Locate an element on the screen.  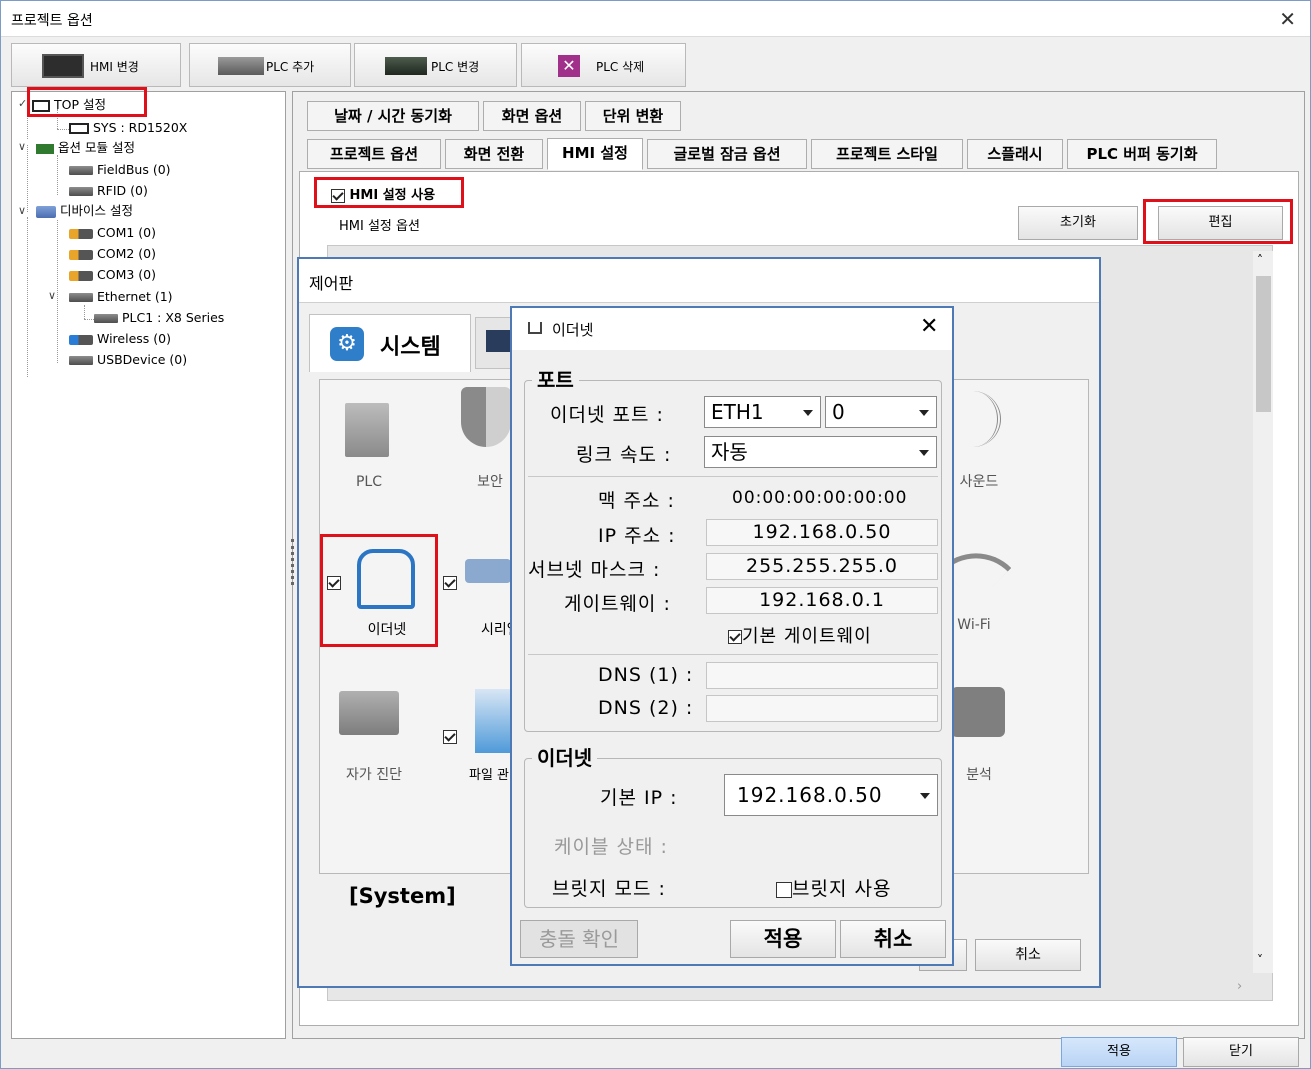
tab-screen-switch: 화면 전환 is located at coordinates (494, 154).